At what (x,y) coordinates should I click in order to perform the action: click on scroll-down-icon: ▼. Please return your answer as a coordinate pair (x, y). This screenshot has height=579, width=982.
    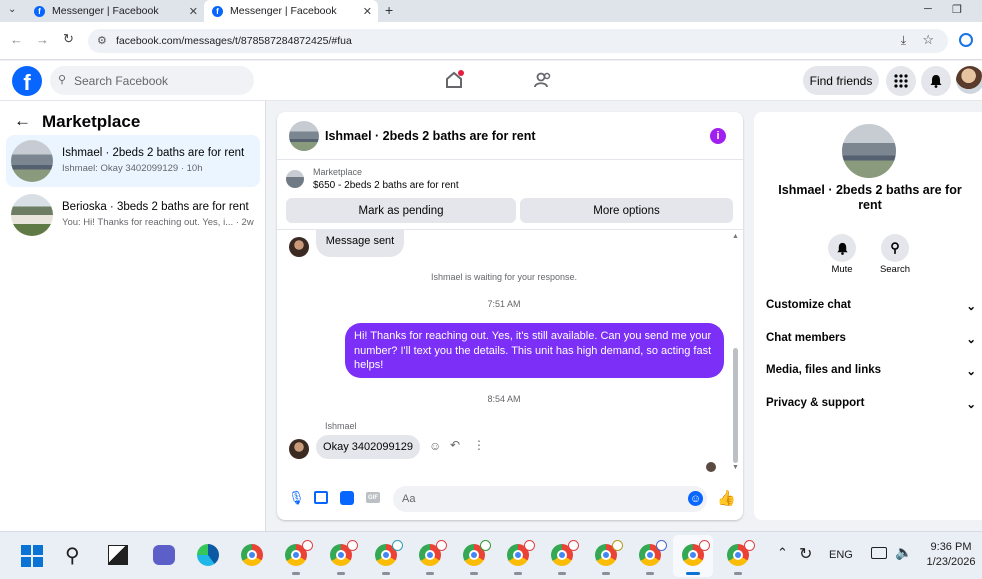
    Looking at the image, I should click on (735, 467).